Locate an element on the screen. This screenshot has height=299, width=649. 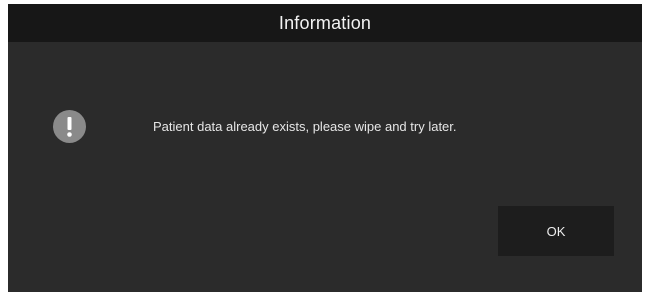
dialog-titlebar: Information is located at coordinates (325, 23).